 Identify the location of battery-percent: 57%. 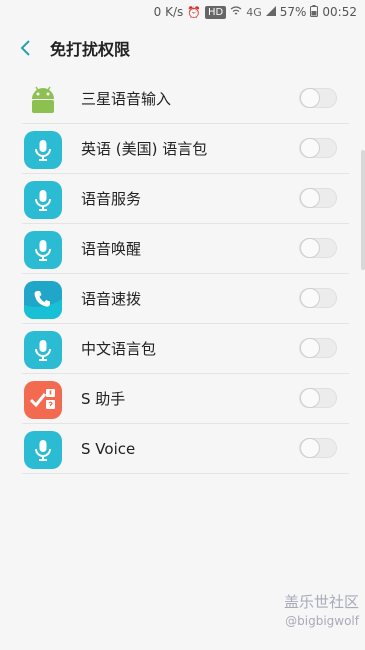
(293, 12).